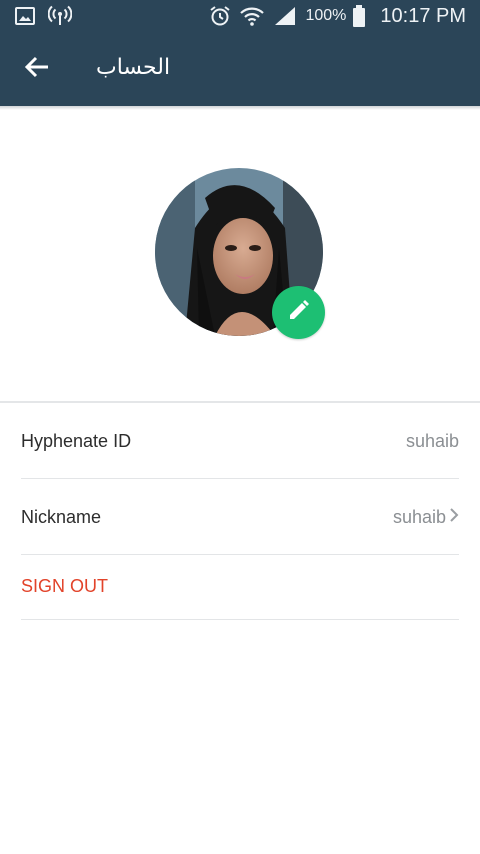 Image resolution: width=480 pixels, height=854 pixels. What do you see at coordinates (241, 254) in the screenshot?
I see `profile-avatar-section` at bounding box center [241, 254].